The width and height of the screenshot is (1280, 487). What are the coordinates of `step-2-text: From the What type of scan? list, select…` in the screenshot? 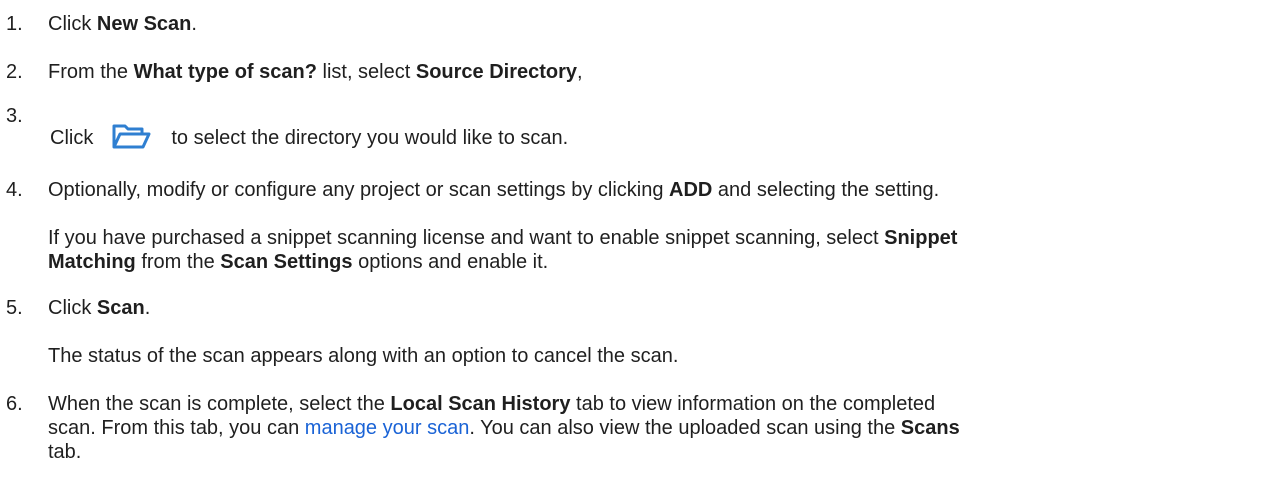 It's located at (315, 72).